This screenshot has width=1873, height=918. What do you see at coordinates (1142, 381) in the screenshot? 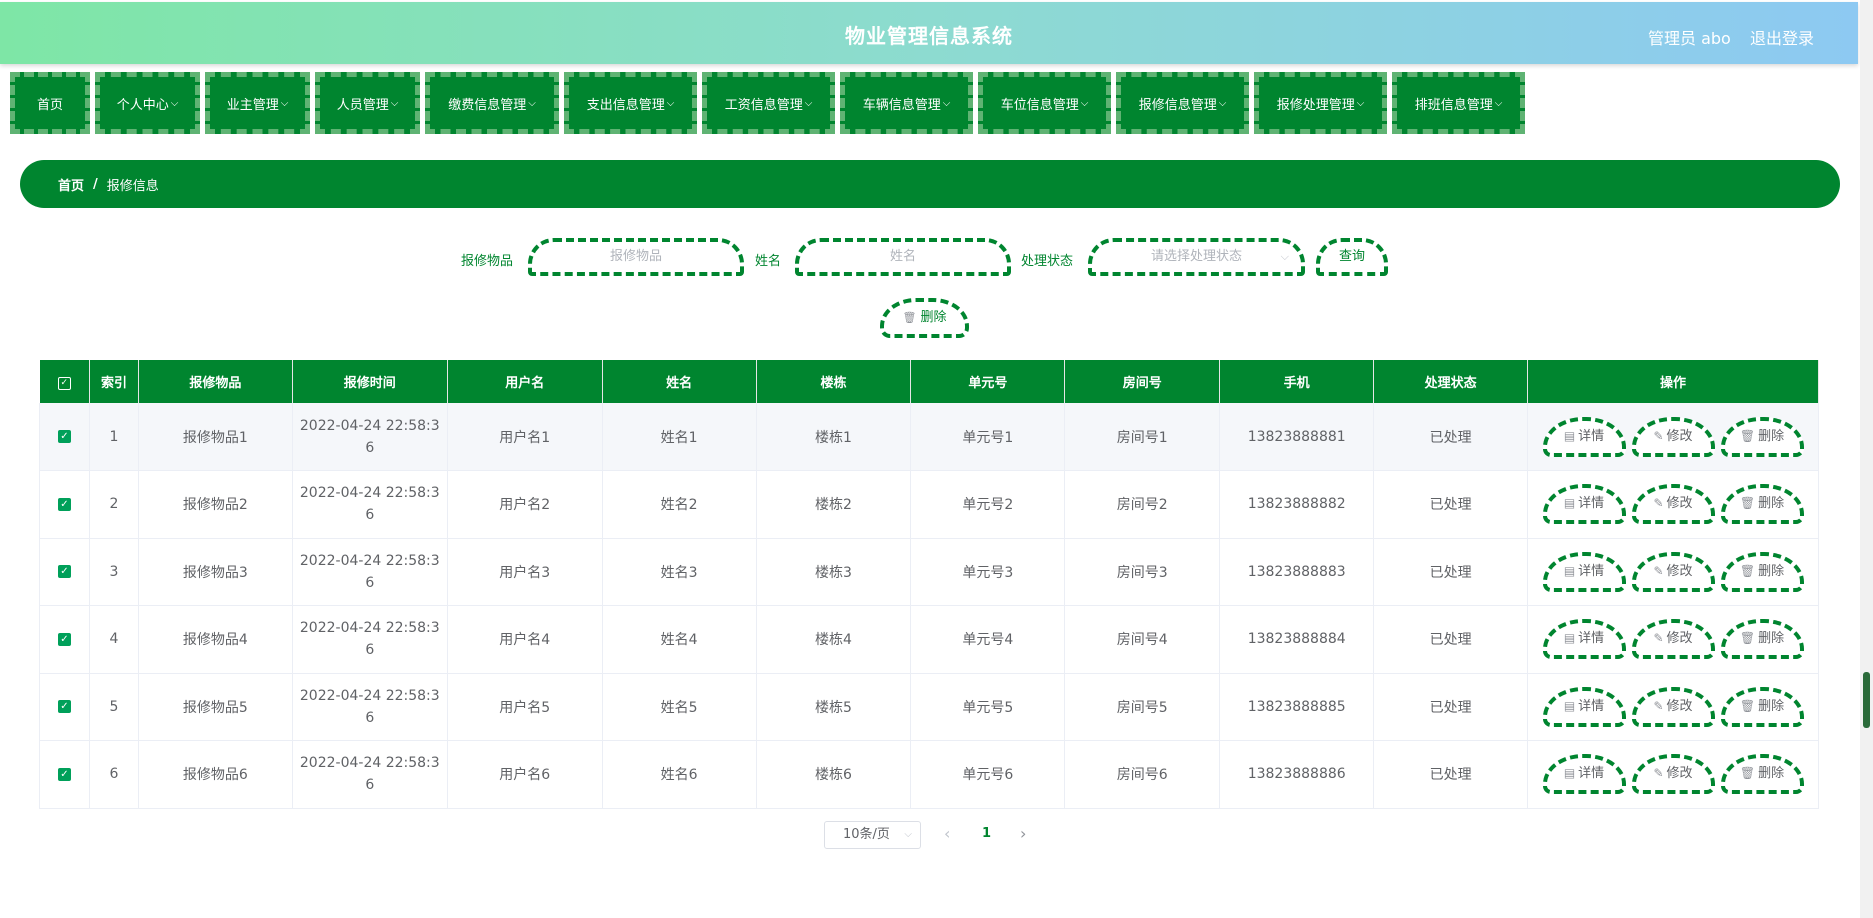
I see `header-room: 房间号` at bounding box center [1142, 381].